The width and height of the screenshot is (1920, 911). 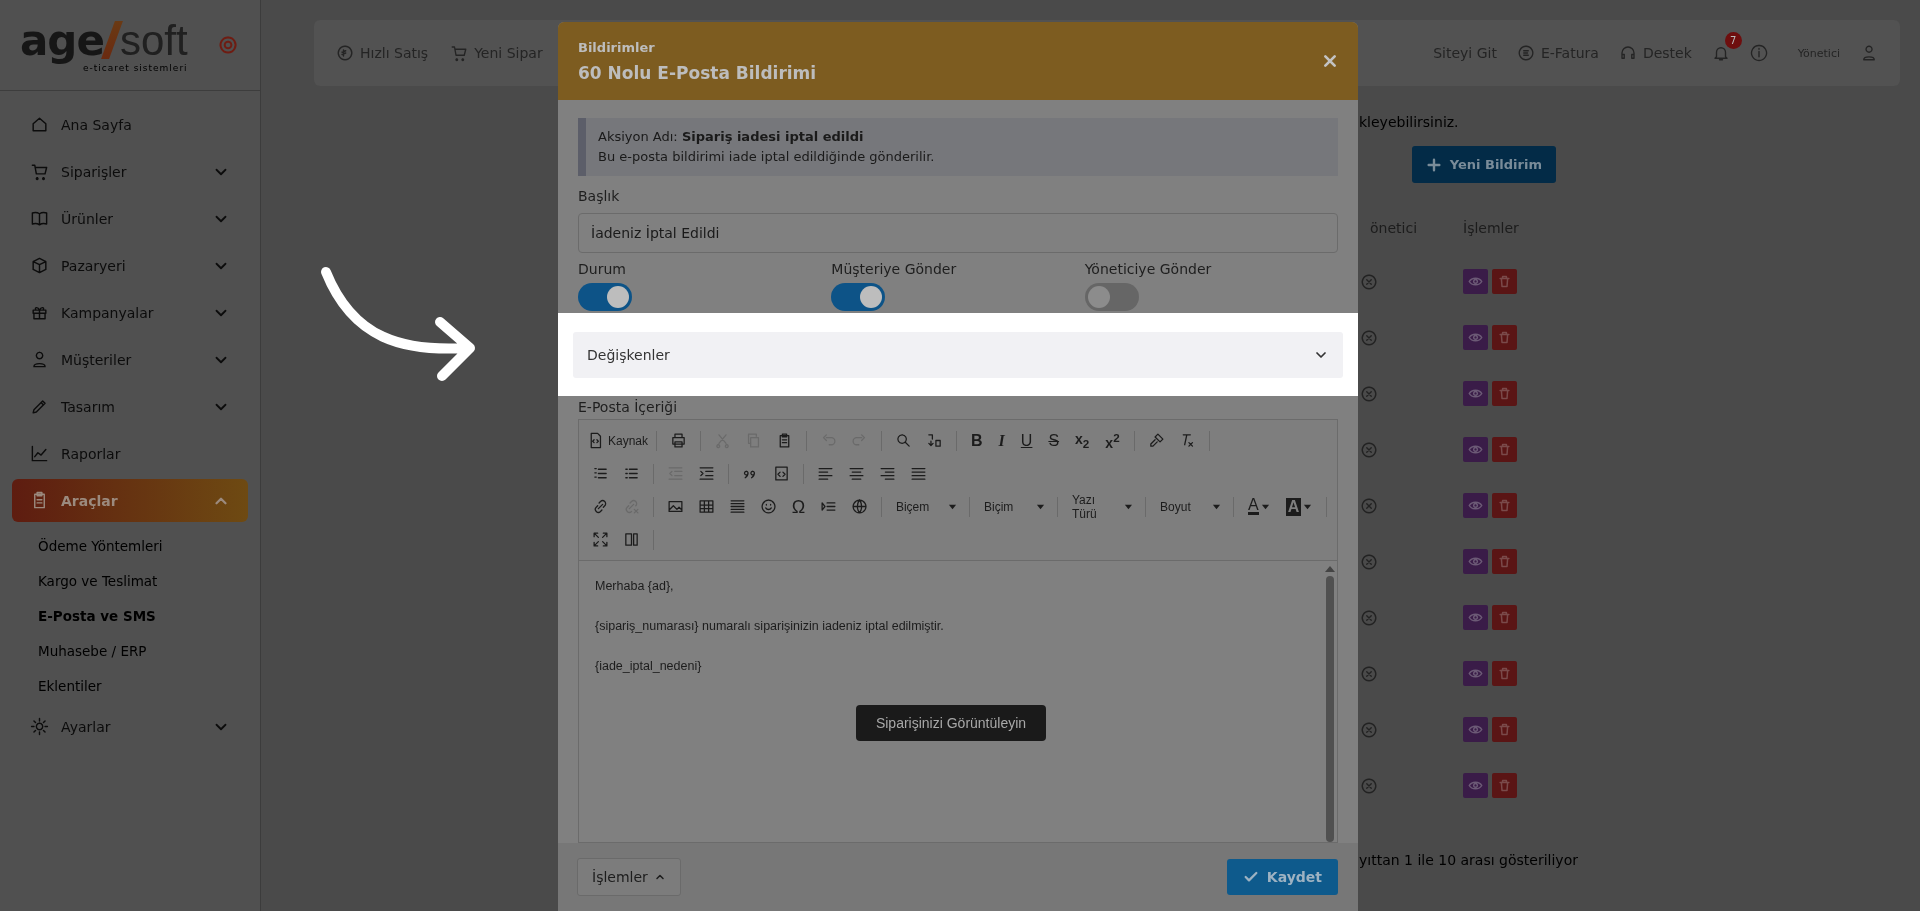 I want to click on maximize-icon, so click(x=600, y=539).